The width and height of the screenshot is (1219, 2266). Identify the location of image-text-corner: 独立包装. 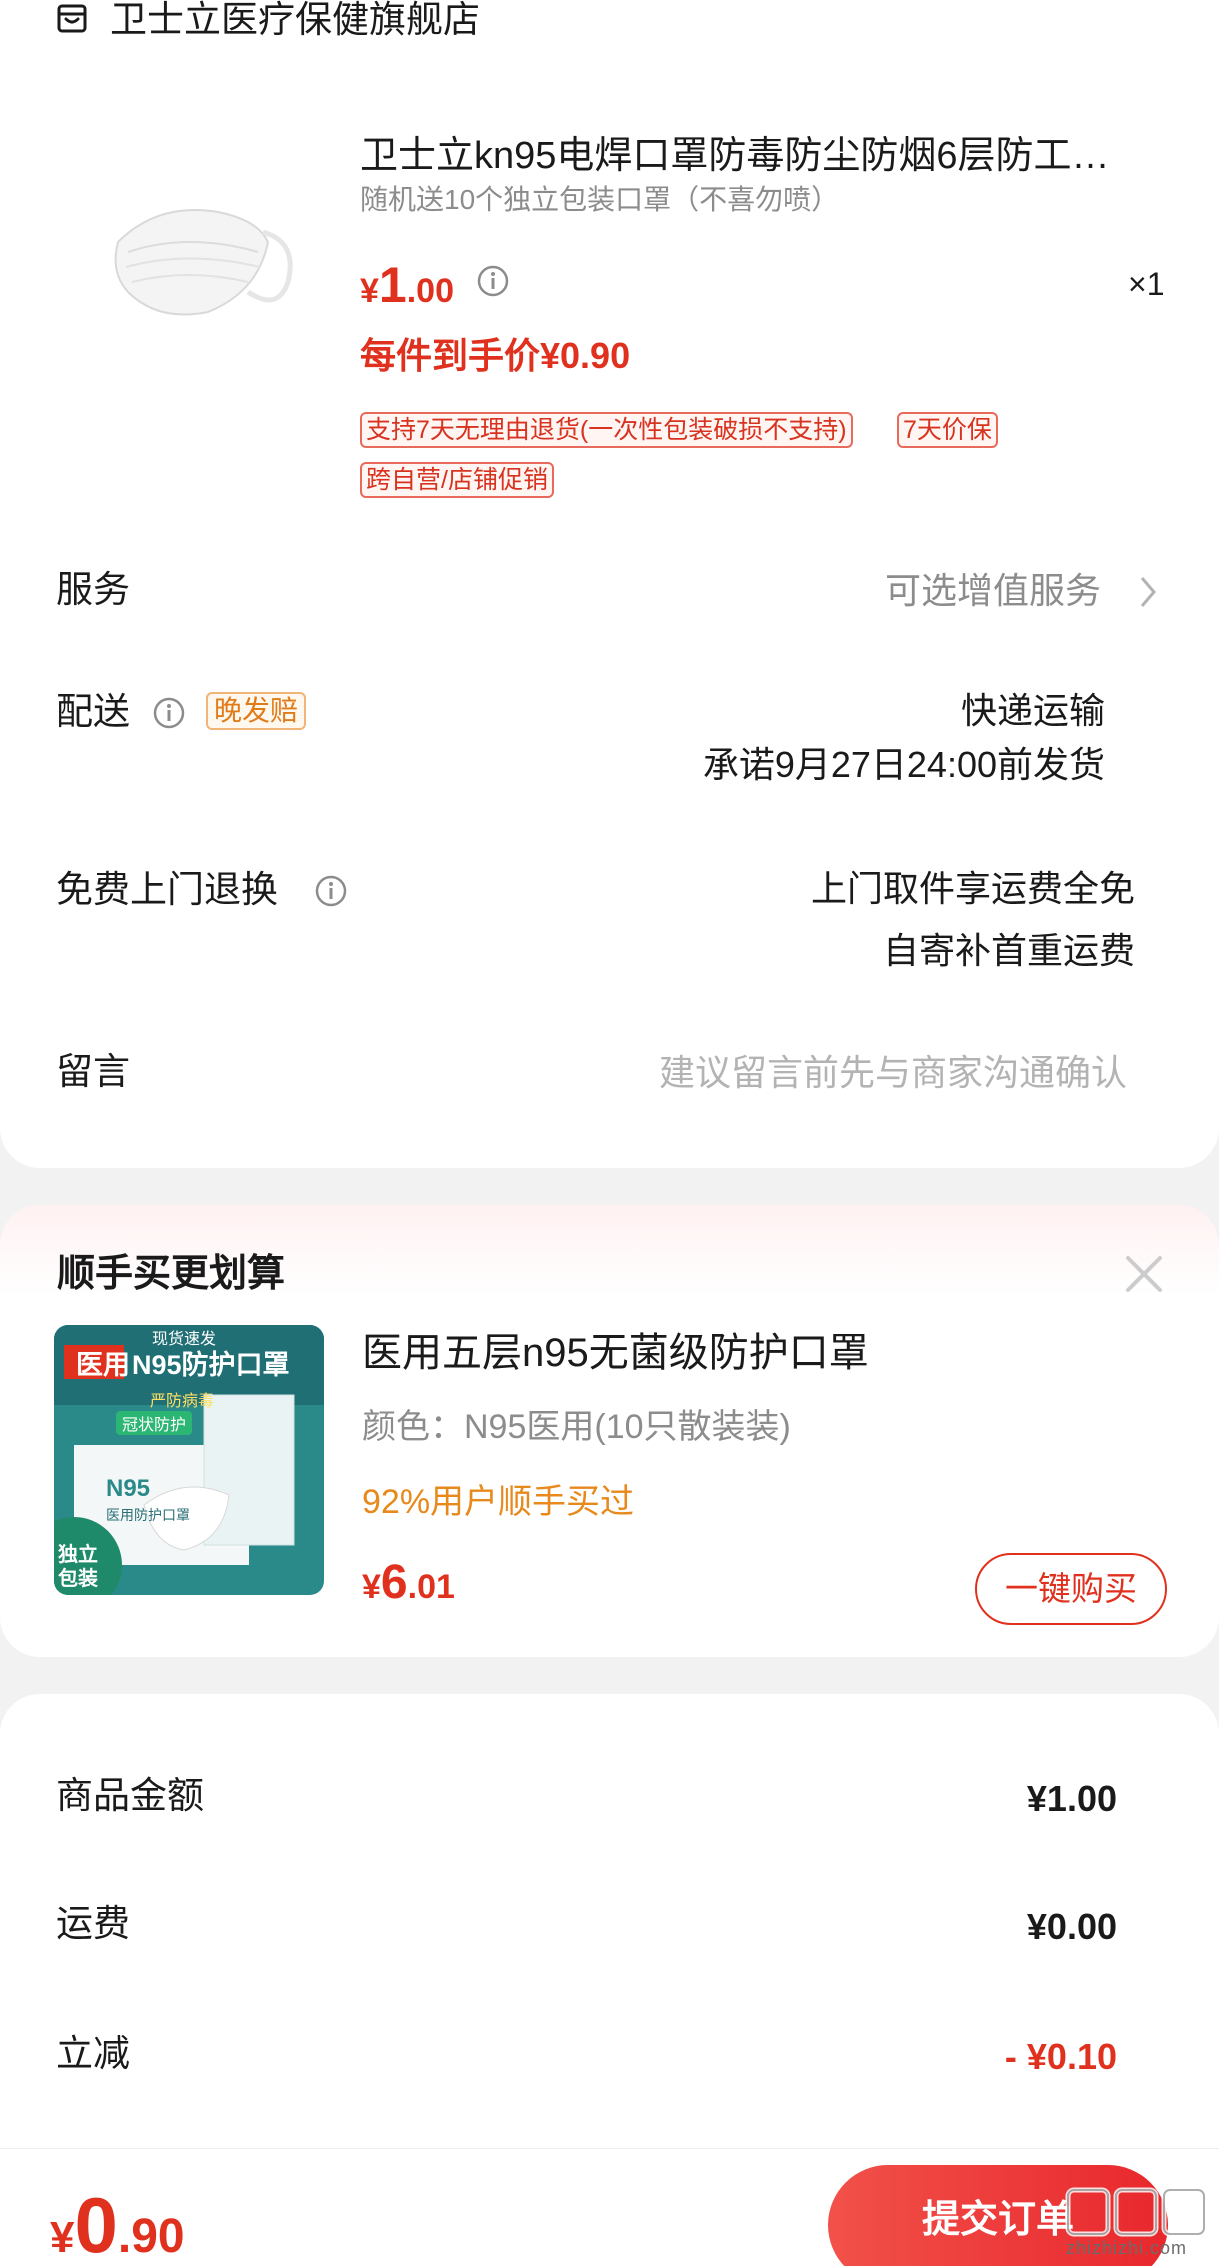
(78, 1567).